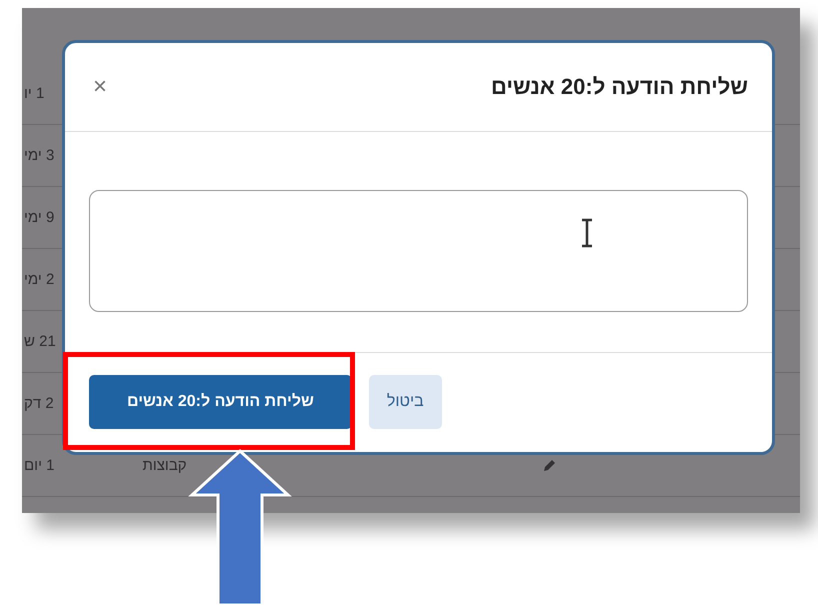  I want to click on table-cell: 3 ימי, so click(39, 155).